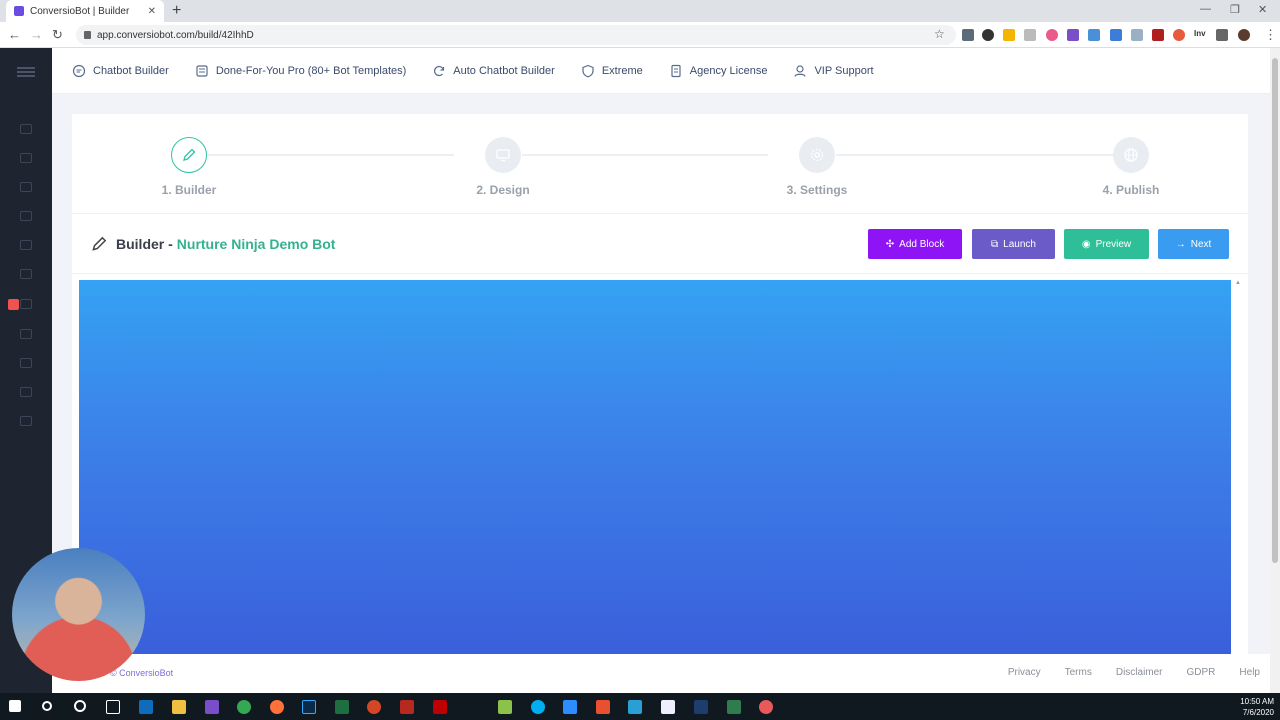  I want to click on window-close-icon: ✕, so click(1262, 9).